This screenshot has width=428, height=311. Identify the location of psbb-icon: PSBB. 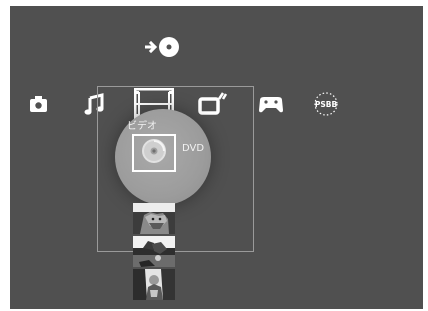
(326, 104).